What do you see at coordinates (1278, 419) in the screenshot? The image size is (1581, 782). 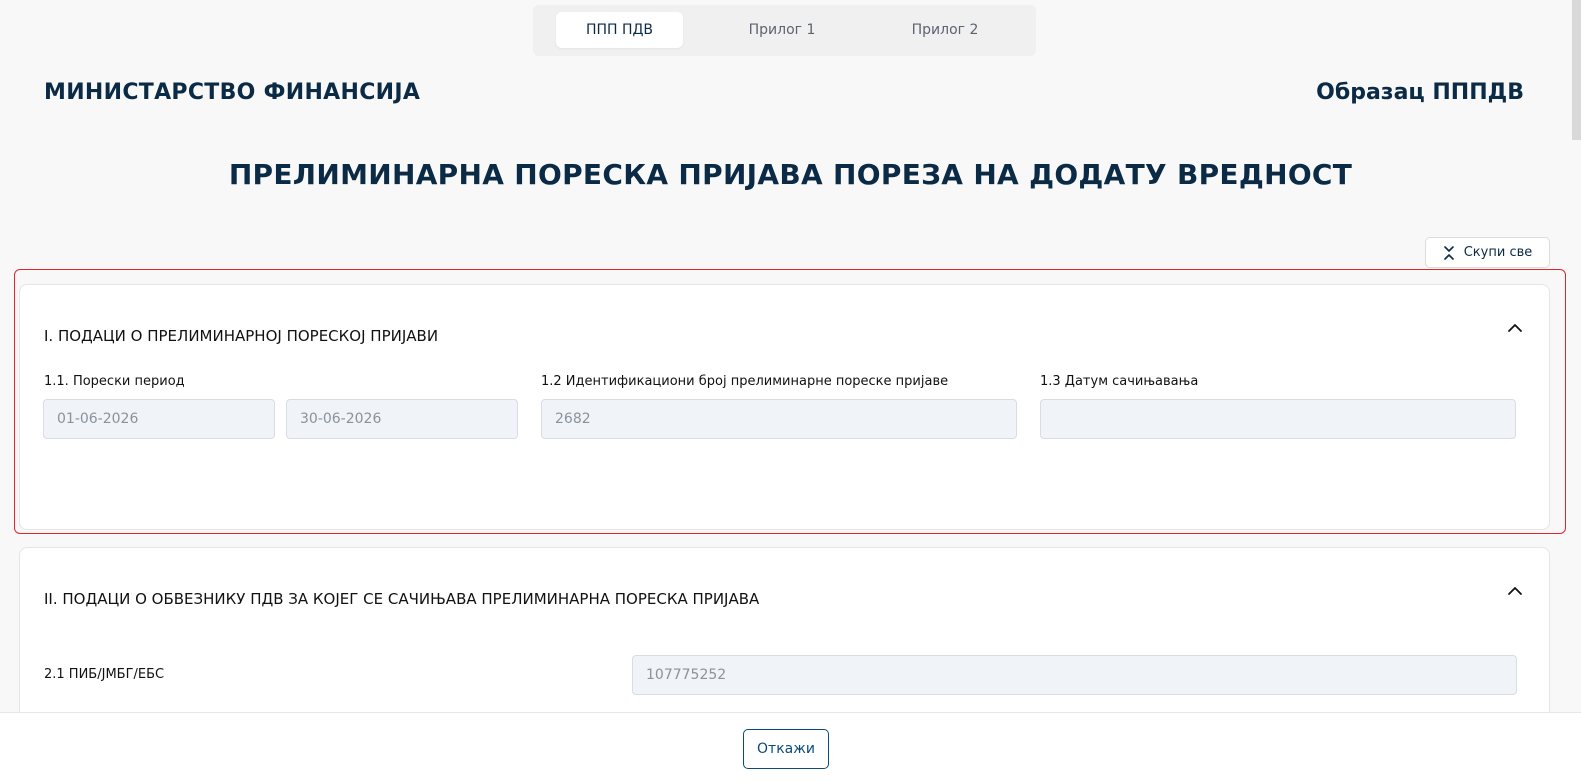 I see `date-input` at bounding box center [1278, 419].